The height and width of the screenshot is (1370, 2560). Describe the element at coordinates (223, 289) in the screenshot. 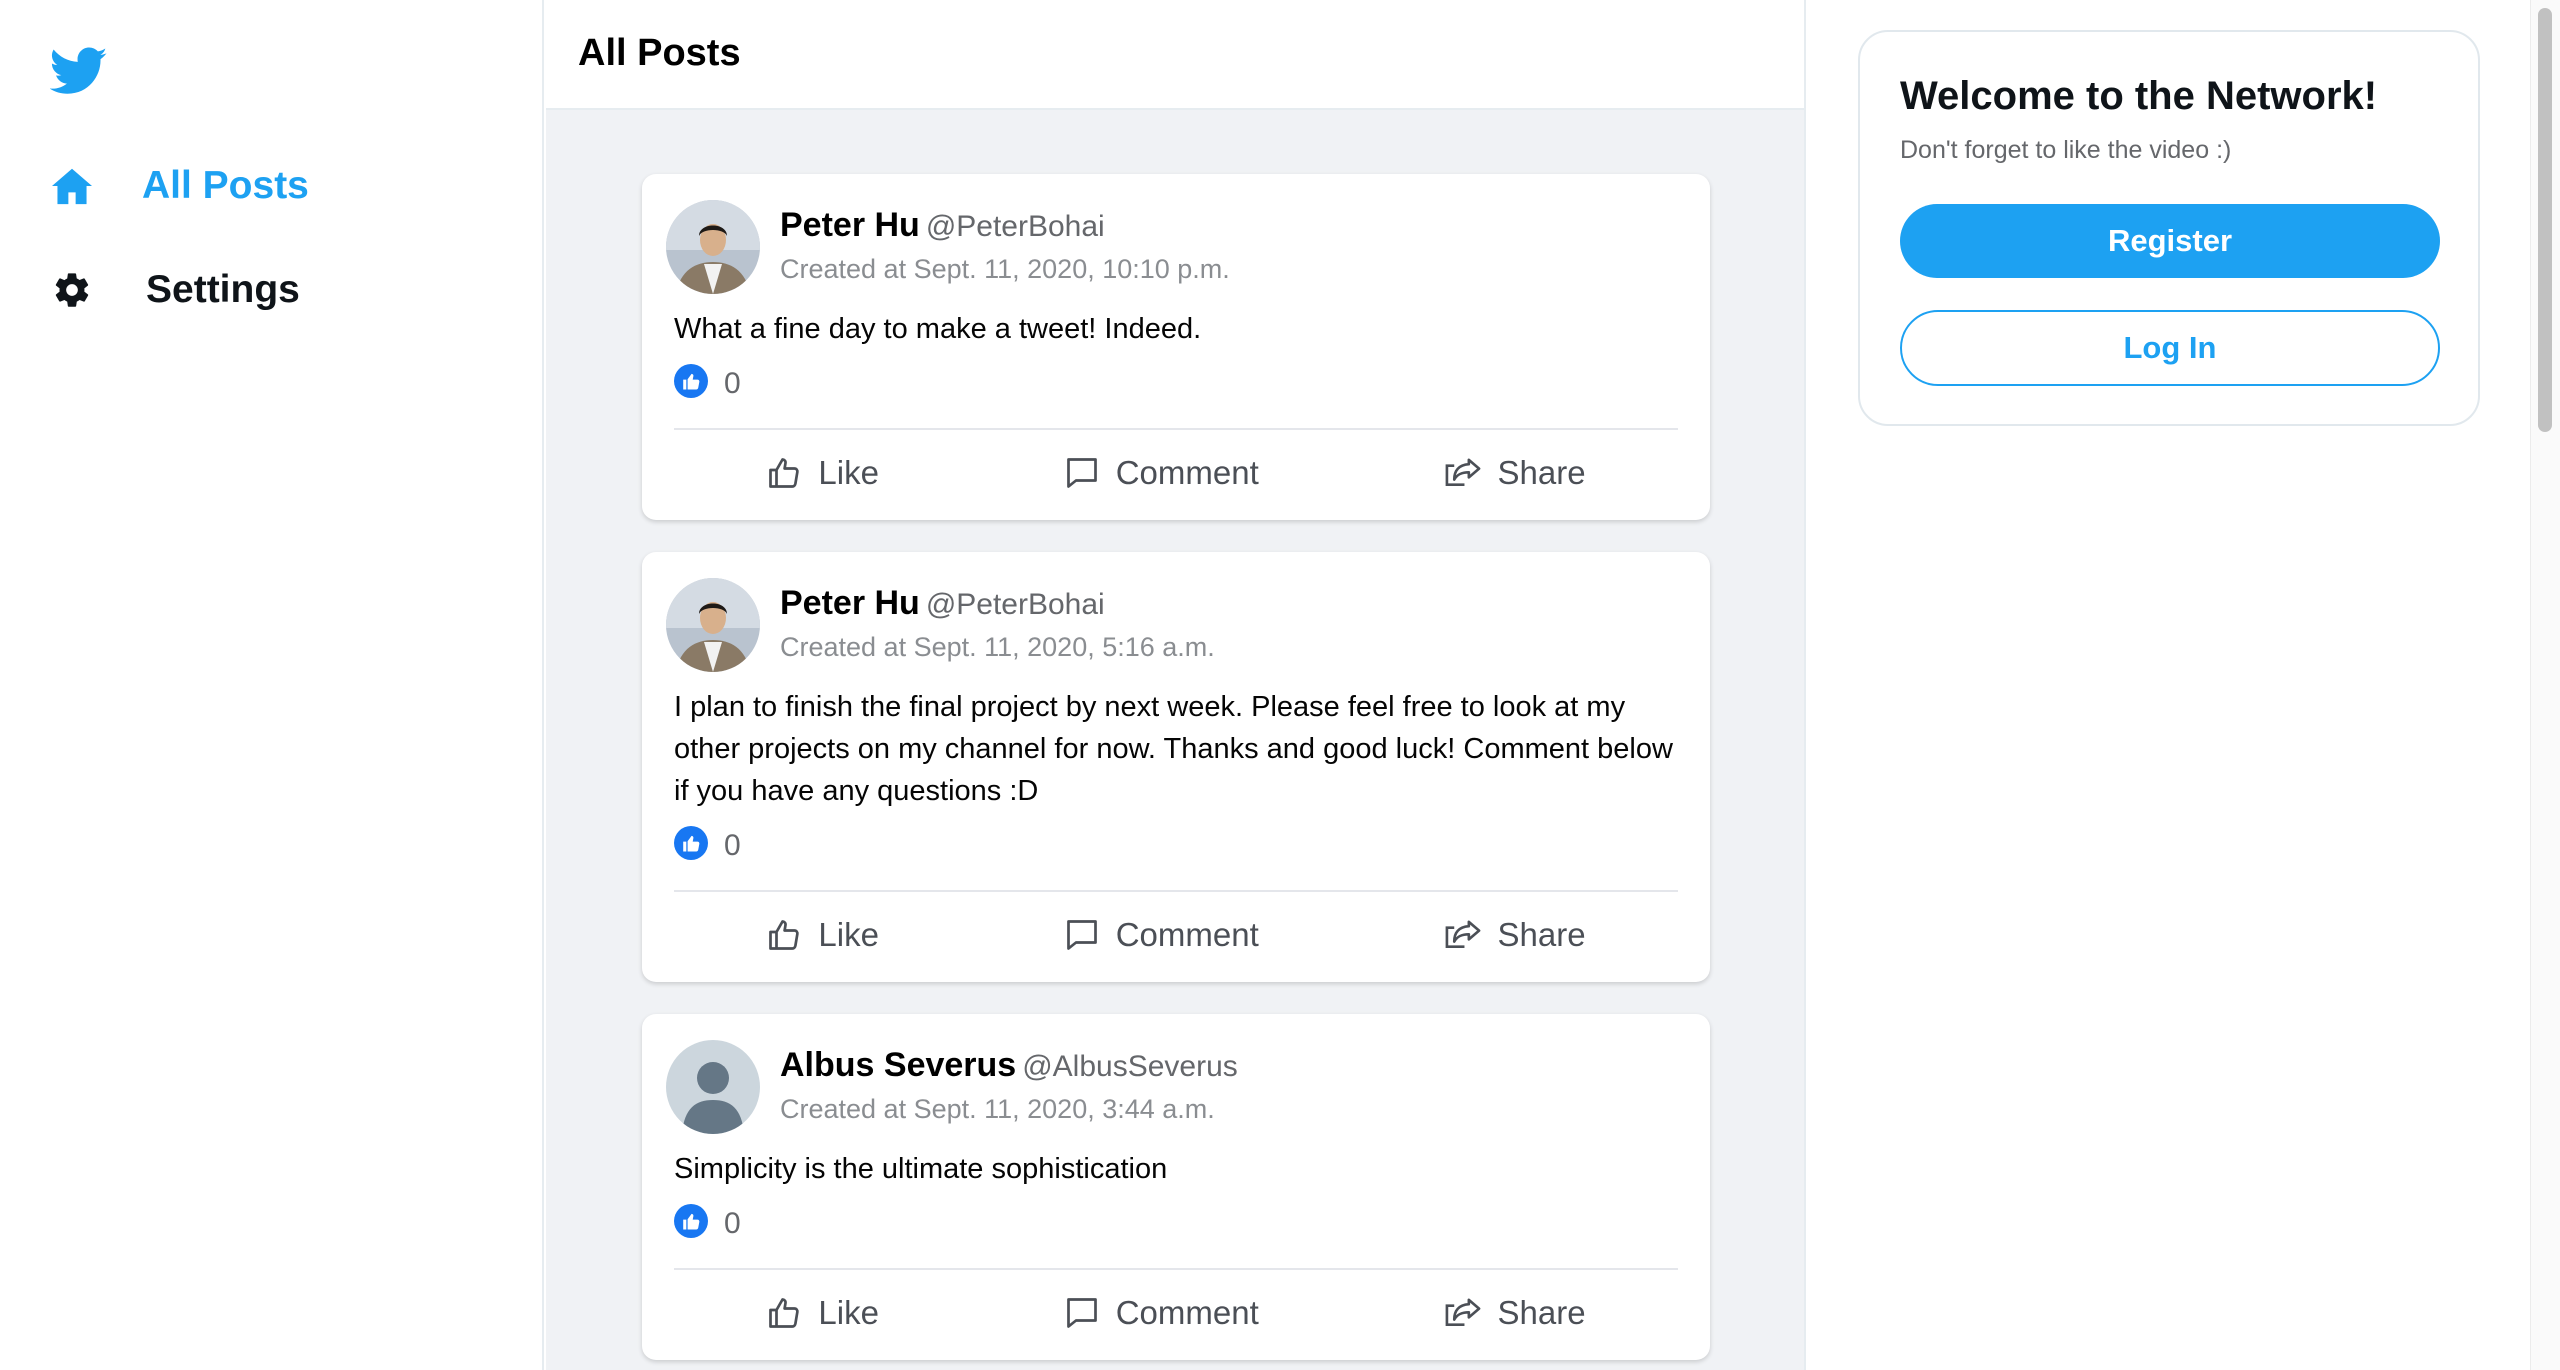

I see `nav-item-label: Settings` at that location.